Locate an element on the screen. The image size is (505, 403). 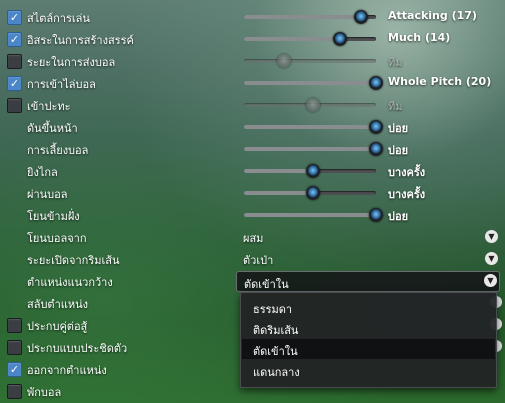
setting-row-playing-style: ✓ สไตล์การเล่น Attacking (17) is located at coordinates (252, 17).